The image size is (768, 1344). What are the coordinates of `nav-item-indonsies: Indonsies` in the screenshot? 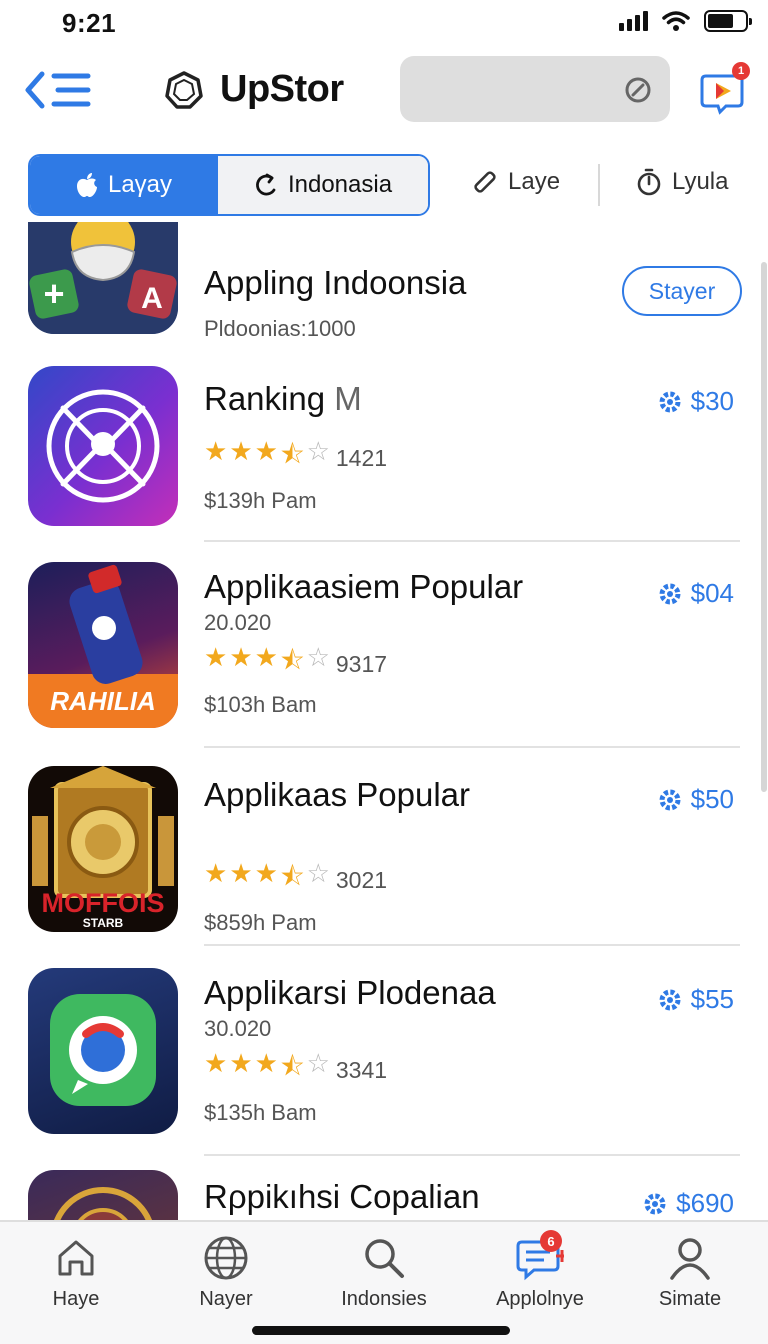 It's located at (384, 1272).